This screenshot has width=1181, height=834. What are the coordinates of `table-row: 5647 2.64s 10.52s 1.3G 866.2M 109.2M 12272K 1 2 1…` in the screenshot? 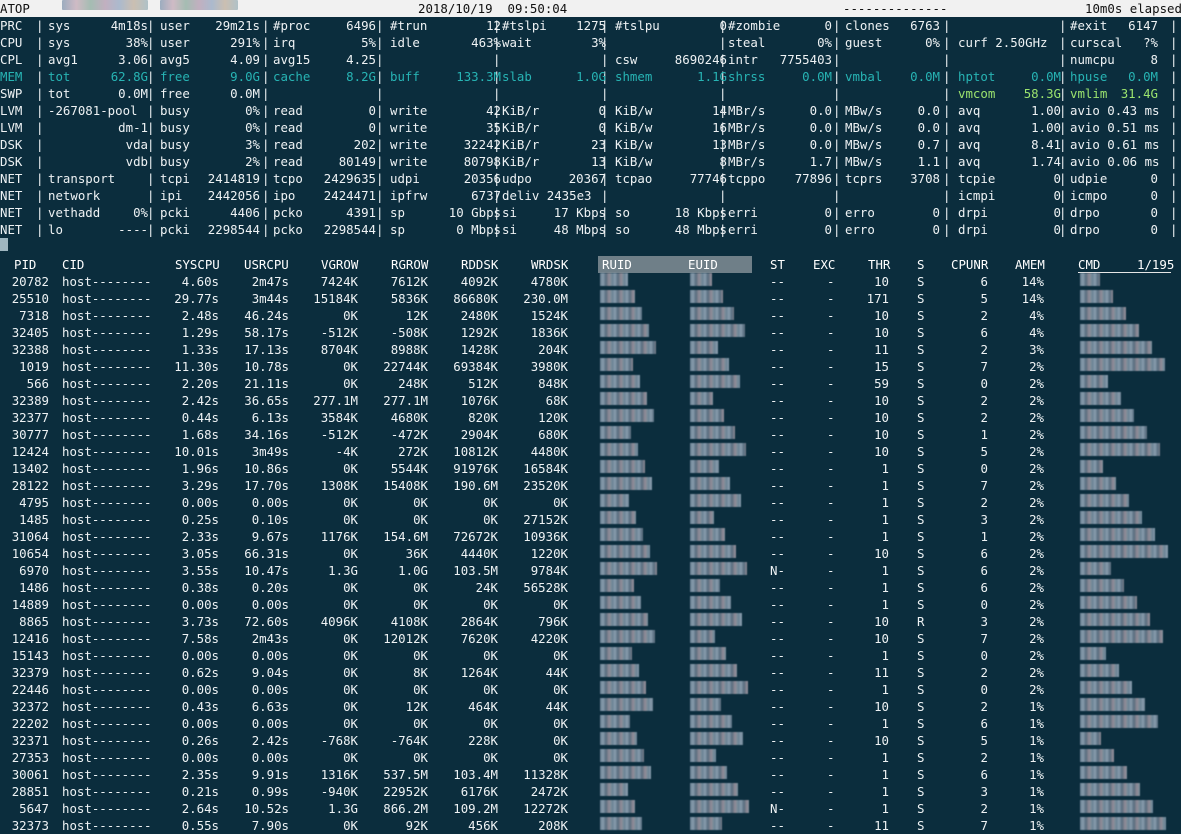 It's located at (590, 808).